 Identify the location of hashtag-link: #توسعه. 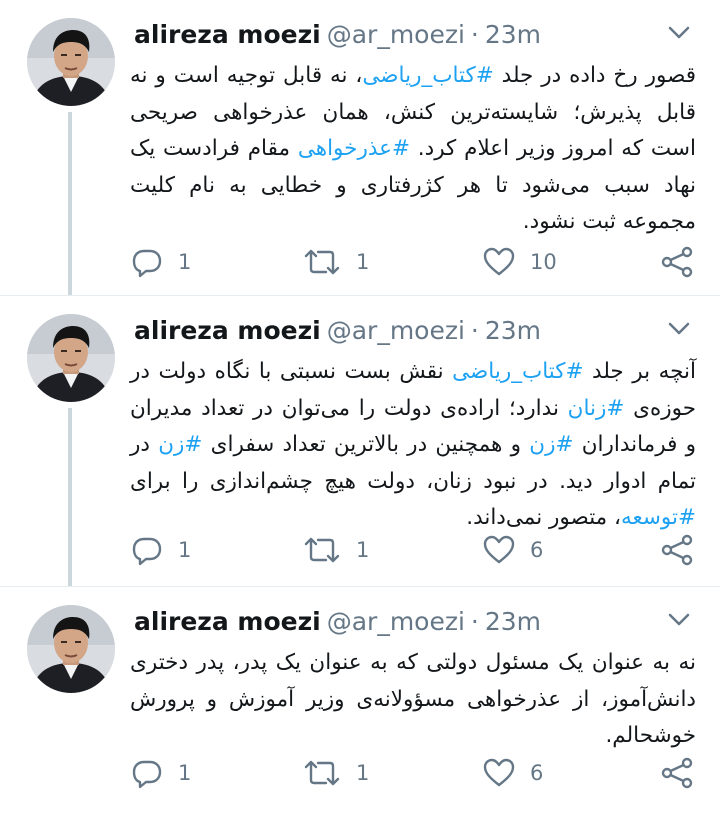
(658, 517).